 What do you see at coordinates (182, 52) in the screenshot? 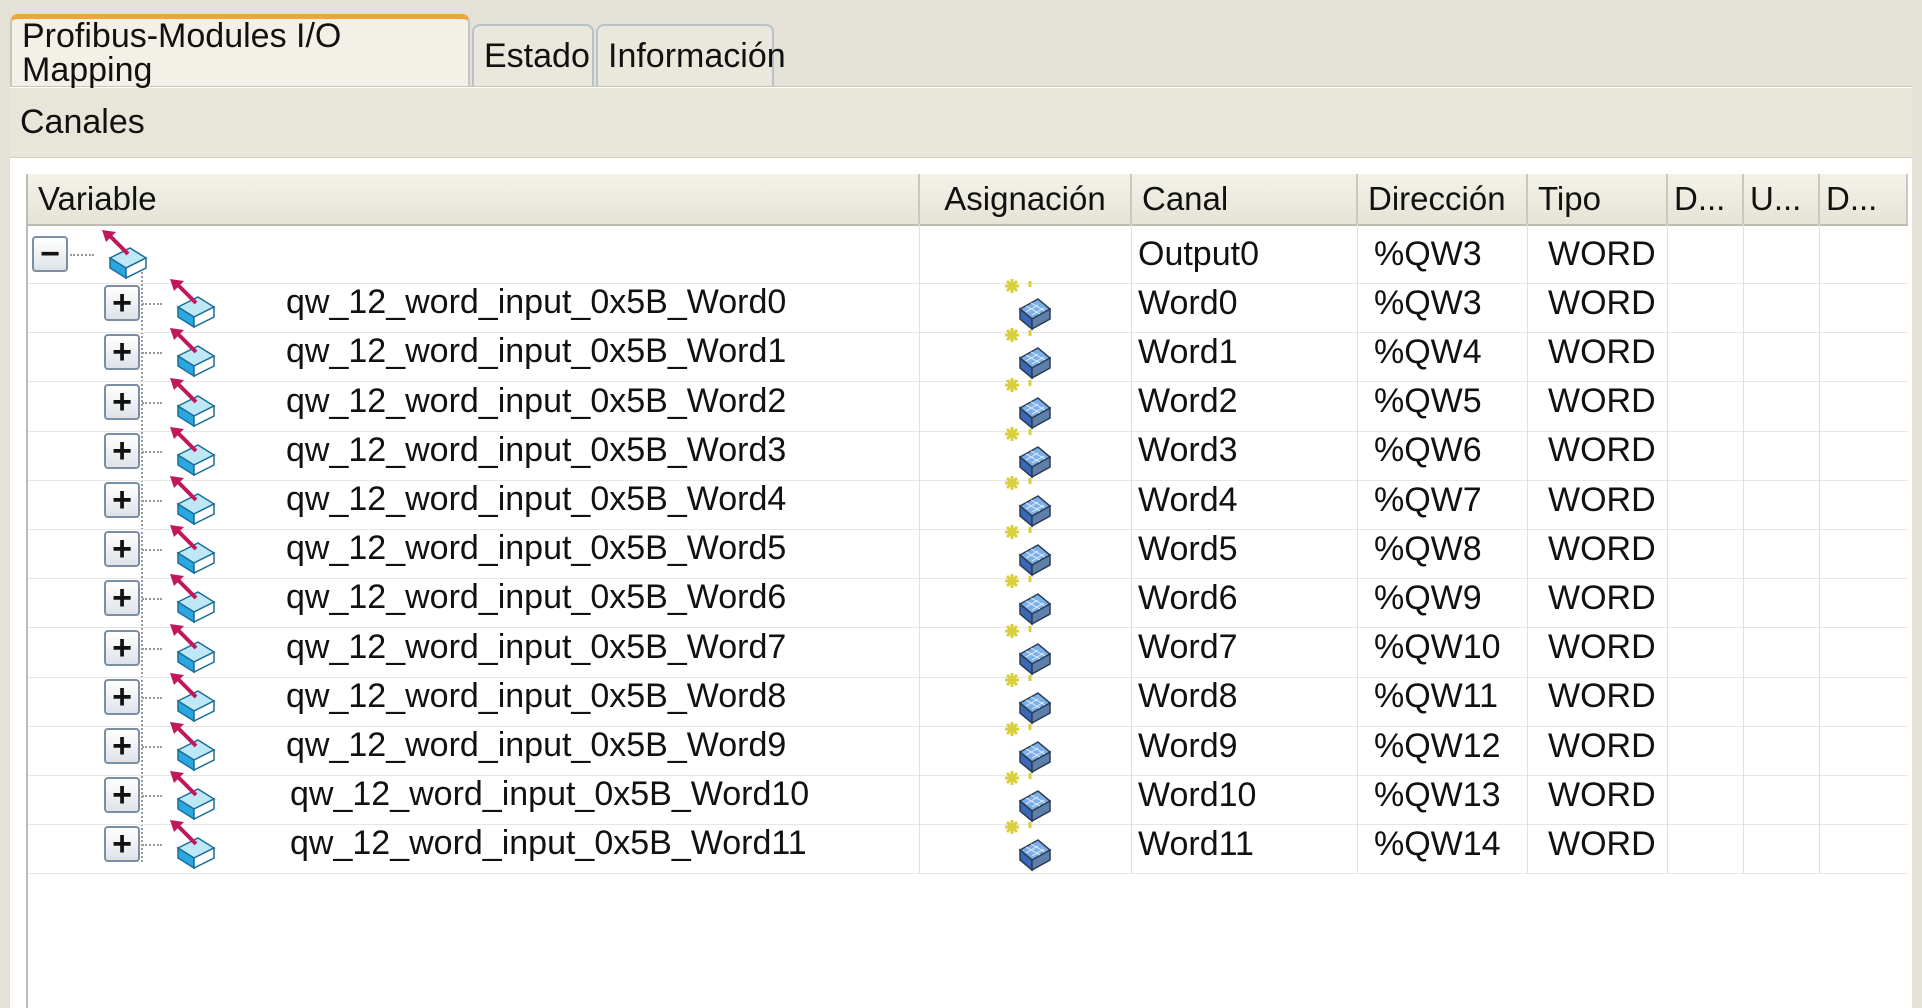
I see `tab-label: Profibus-Modules I/O Mapping` at bounding box center [182, 52].